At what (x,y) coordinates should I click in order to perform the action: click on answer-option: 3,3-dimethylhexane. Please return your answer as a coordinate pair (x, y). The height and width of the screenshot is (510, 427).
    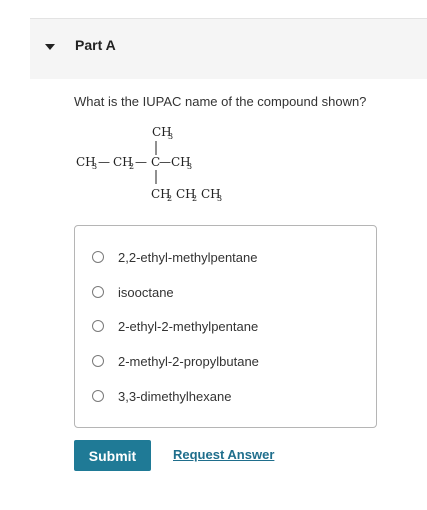
    Looking at the image, I should click on (161, 396).